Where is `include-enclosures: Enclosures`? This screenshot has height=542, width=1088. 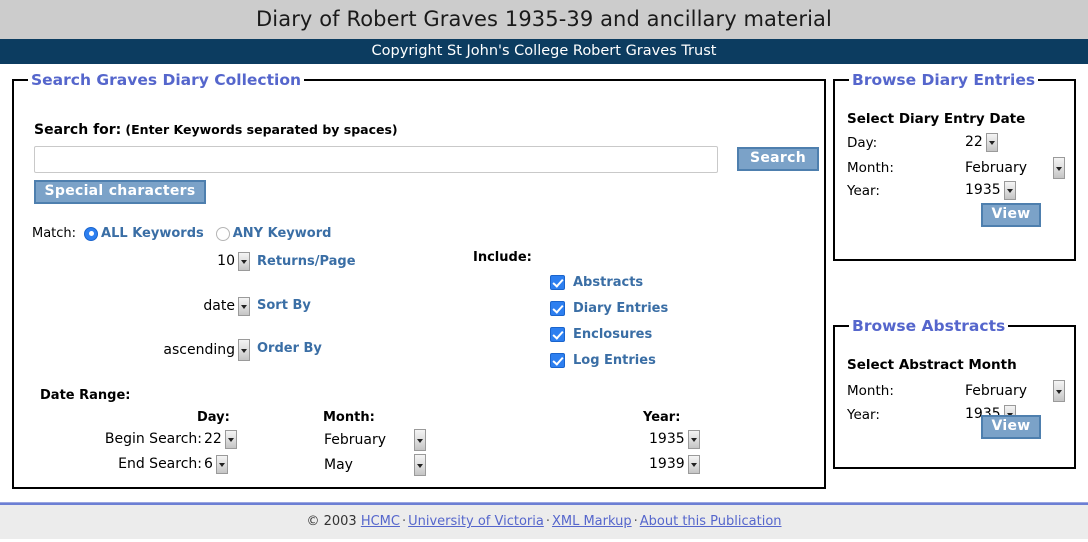
include-enclosures: Enclosures is located at coordinates (609, 334).